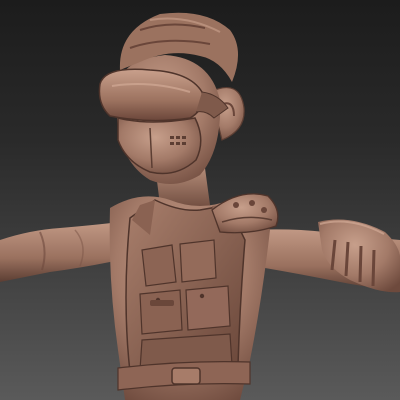  I want to click on face-mask, so click(159, 146).